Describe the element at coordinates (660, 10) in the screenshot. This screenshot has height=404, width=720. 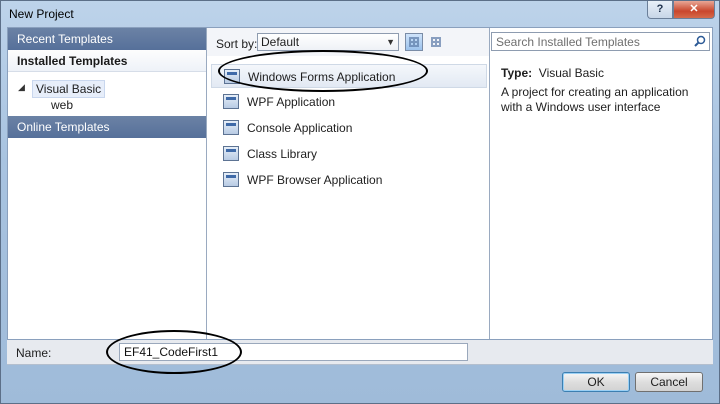
I see `help-button: ?` at that location.